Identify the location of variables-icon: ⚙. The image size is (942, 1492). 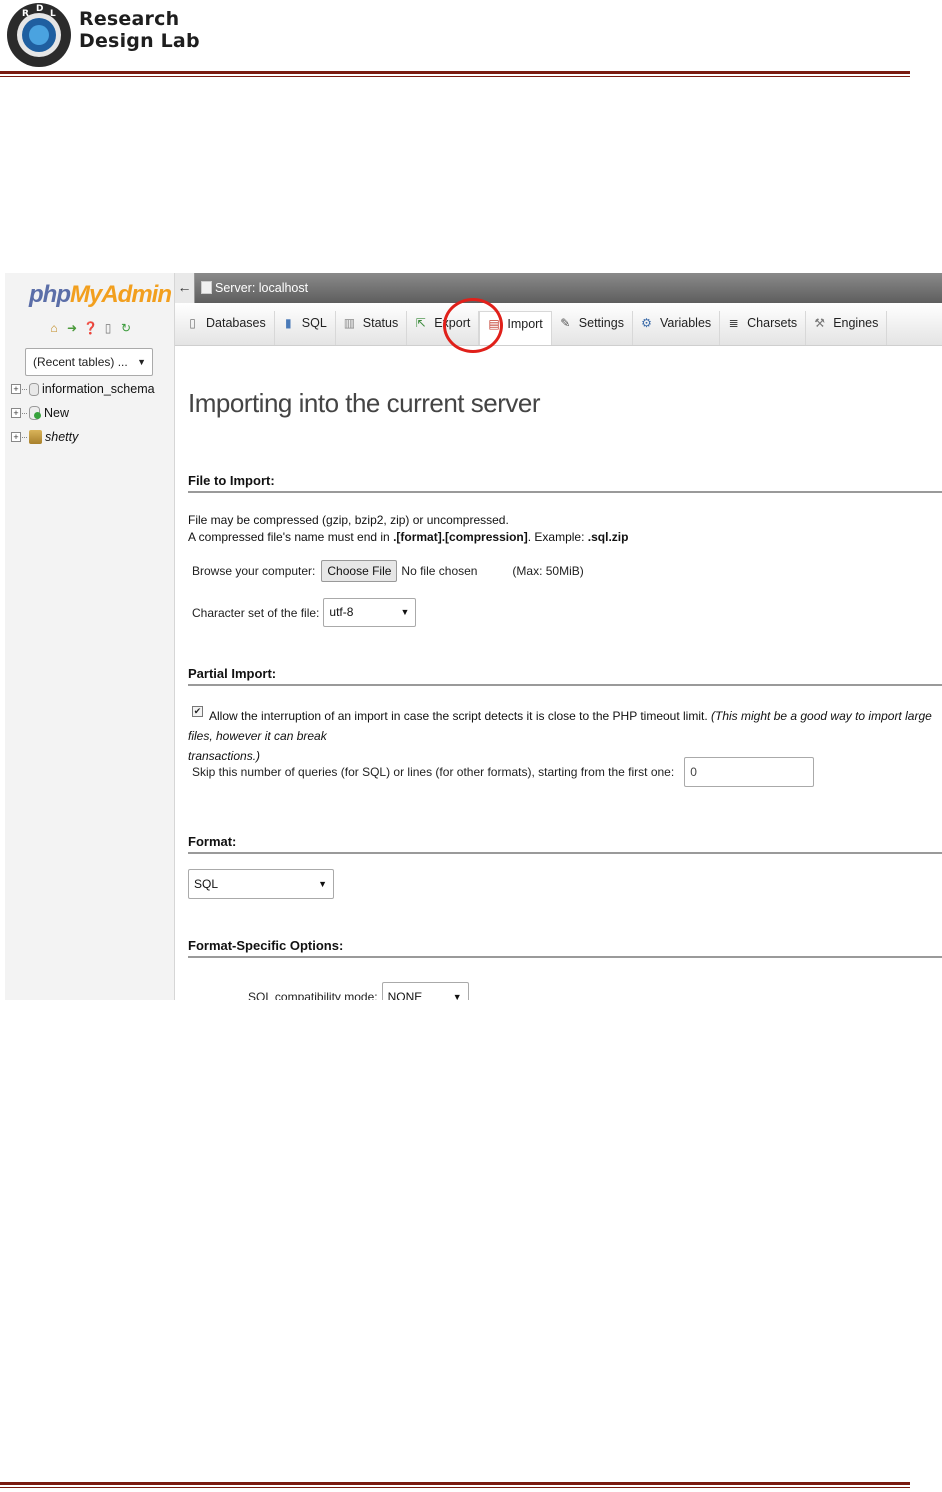
(646, 323).